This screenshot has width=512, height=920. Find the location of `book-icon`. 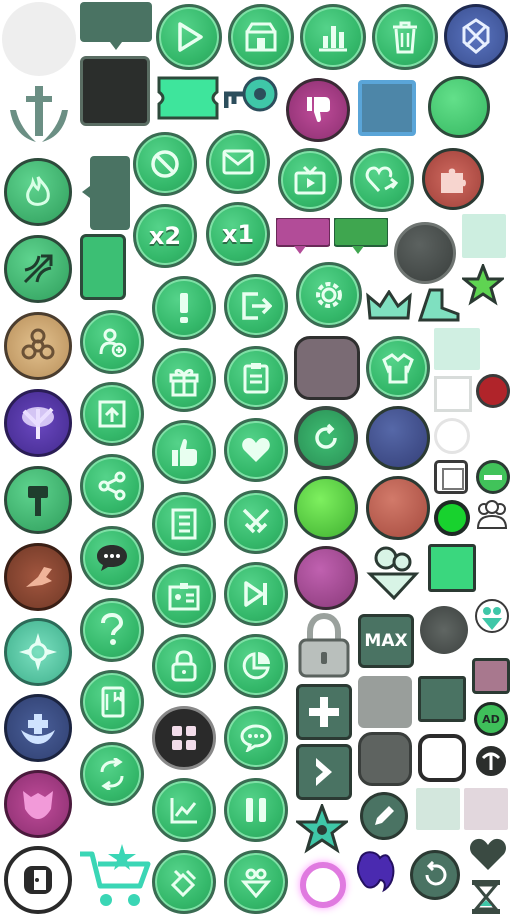

book-icon is located at coordinates (113, 702).